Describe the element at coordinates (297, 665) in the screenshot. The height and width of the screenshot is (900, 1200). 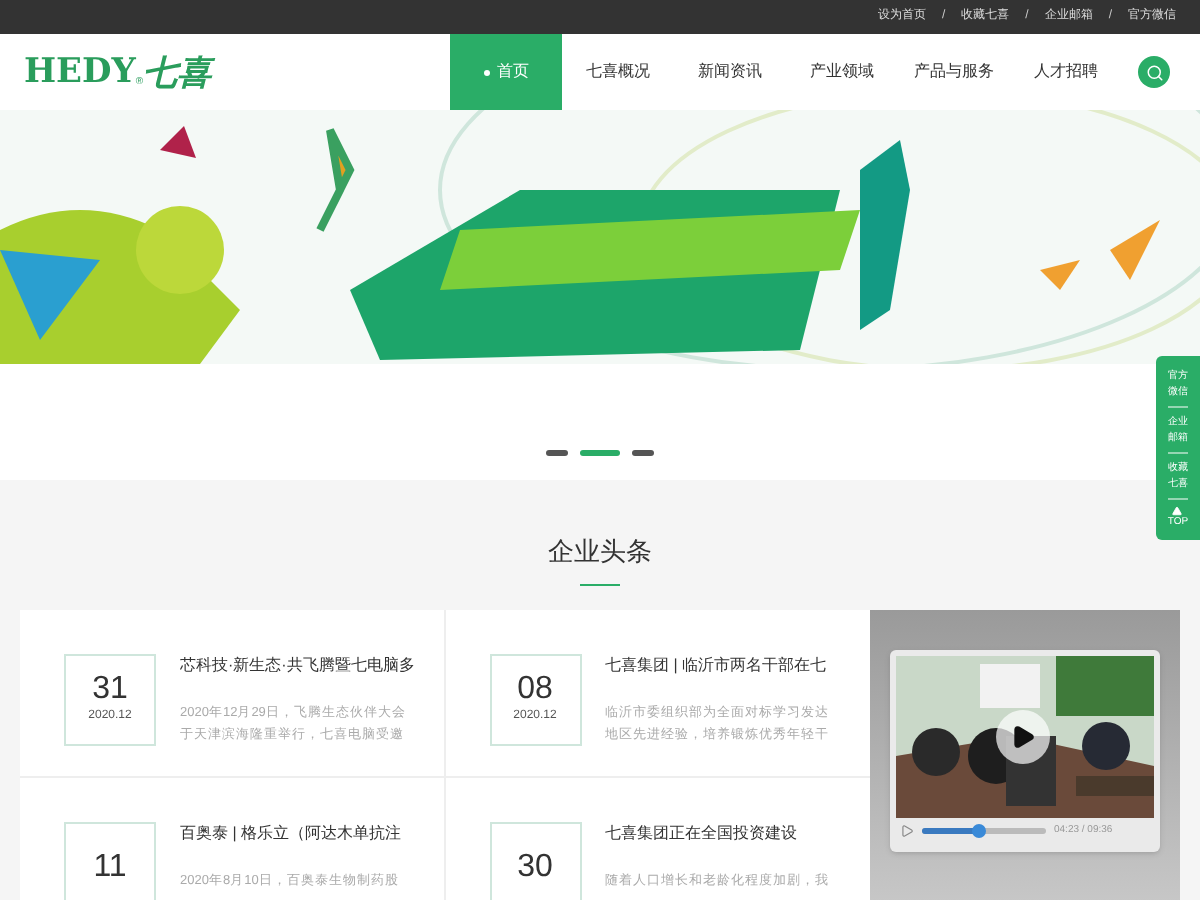
I see `news-title: 芯科技·新生态·共飞腾暨七电脑多` at that location.